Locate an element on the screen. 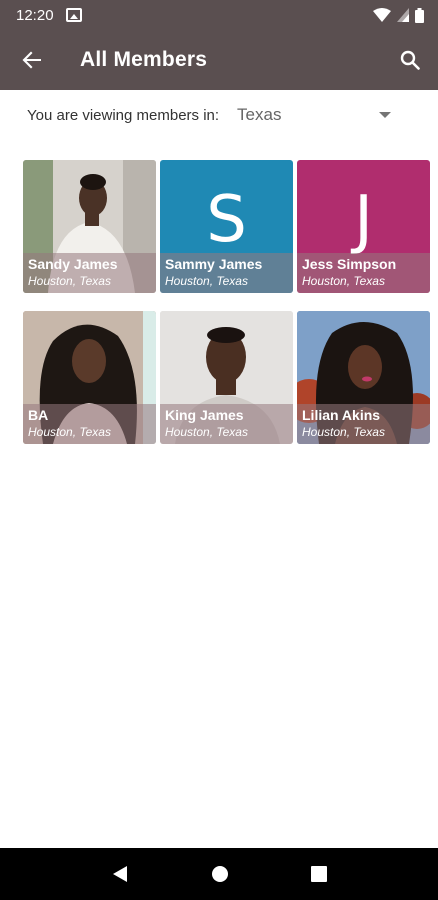 The image size is (438, 900). member-caption: Jess Simpson Houston, Texas is located at coordinates (363, 273).